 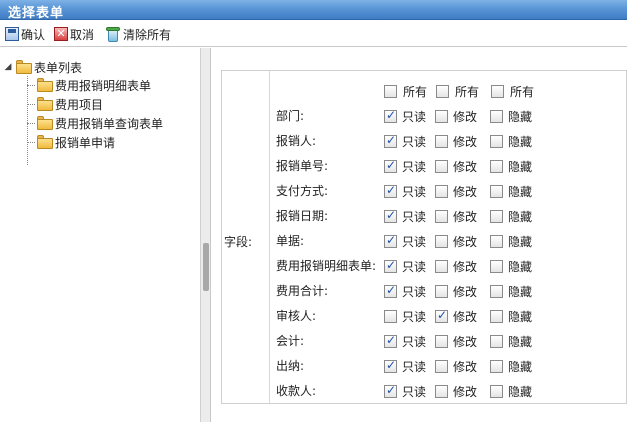 What do you see at coordinates (138, 34) in the screenshot?
I see `clear-all-button: 清除所有` at bounding box center [138, 34].